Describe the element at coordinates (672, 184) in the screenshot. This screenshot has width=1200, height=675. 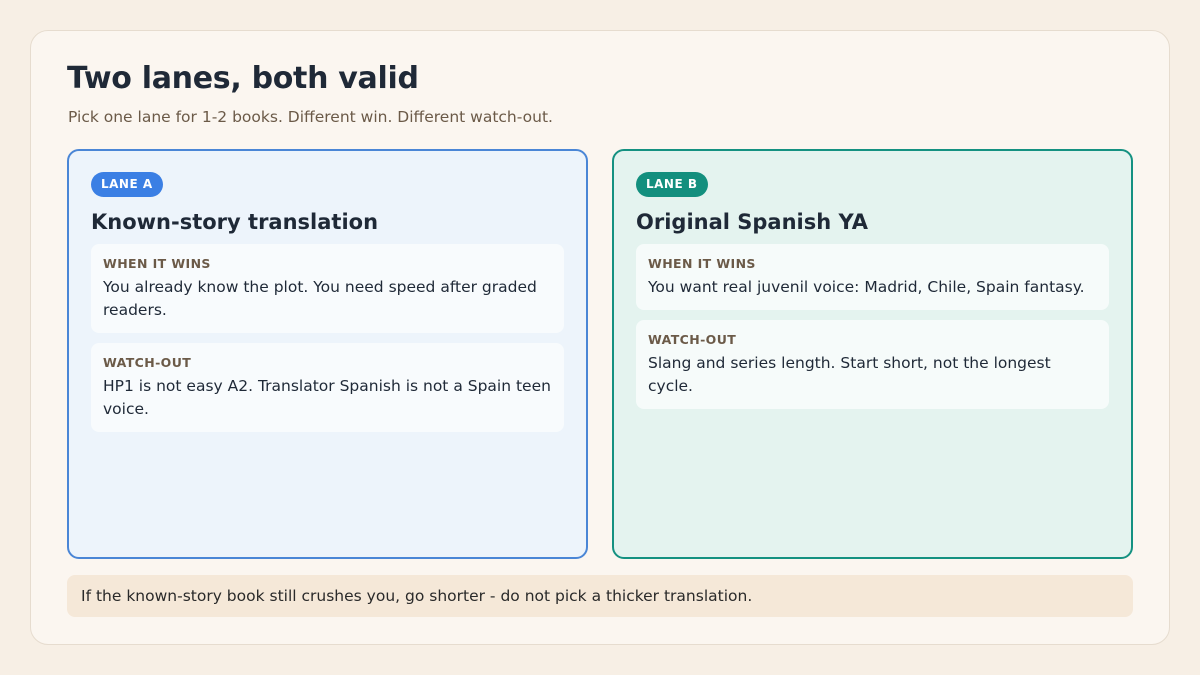
I see `lane-b-badge: LANE B` at that location.